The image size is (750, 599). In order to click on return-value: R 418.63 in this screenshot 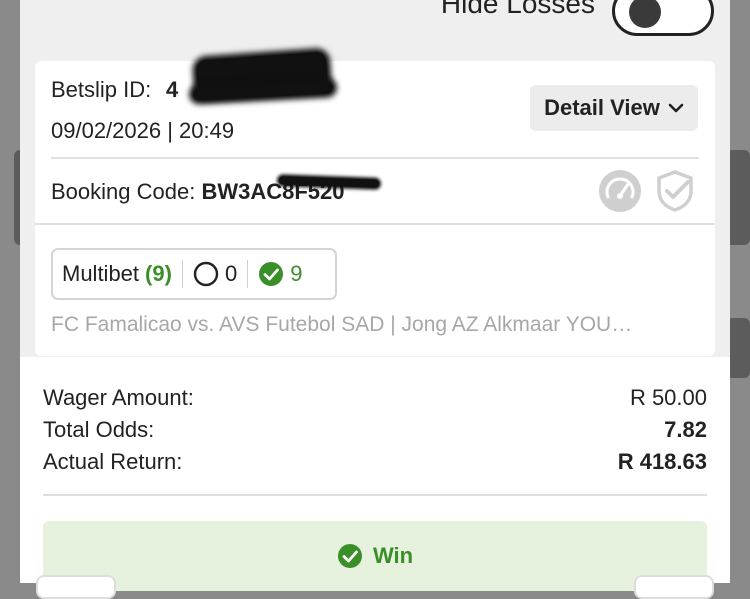, I will do `click(662, 461)`.